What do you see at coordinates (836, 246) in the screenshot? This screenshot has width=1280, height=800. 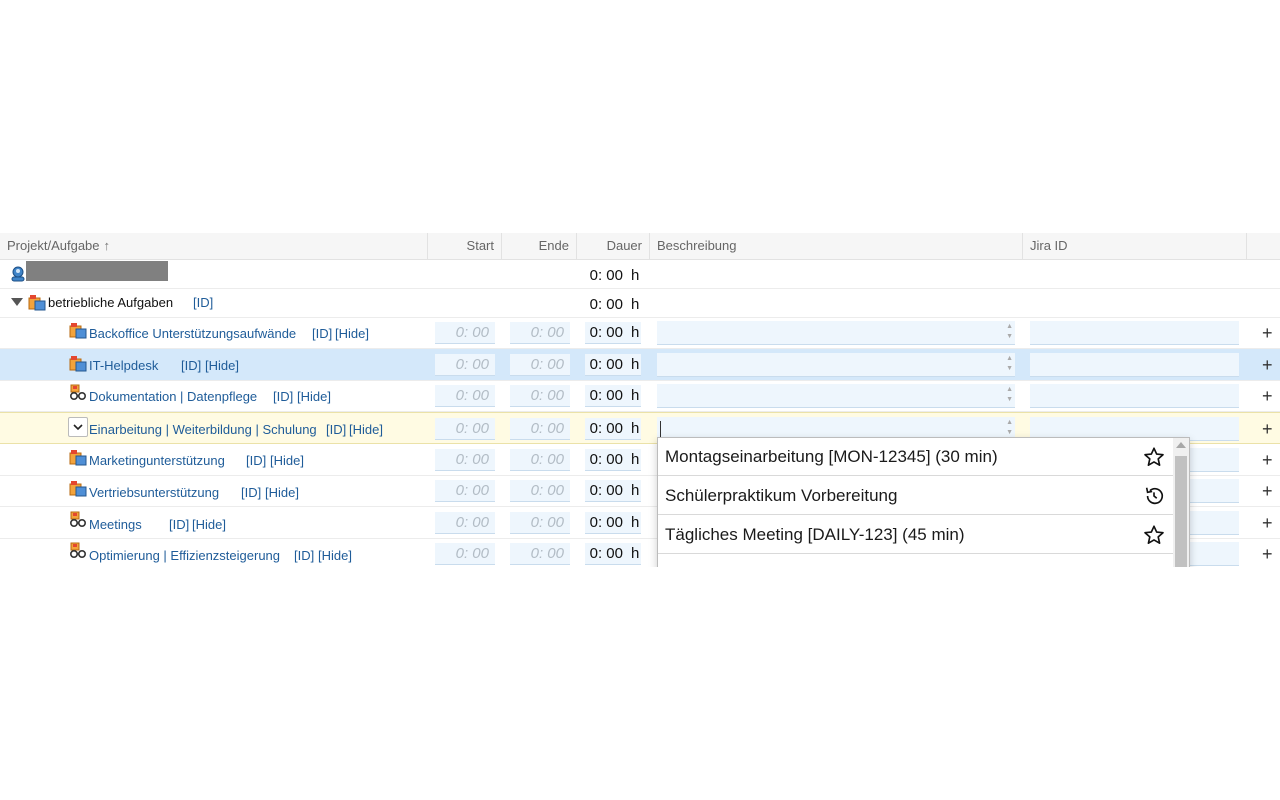 I see `column-header-description: Beschreibung` at bounding box center [836, 246].